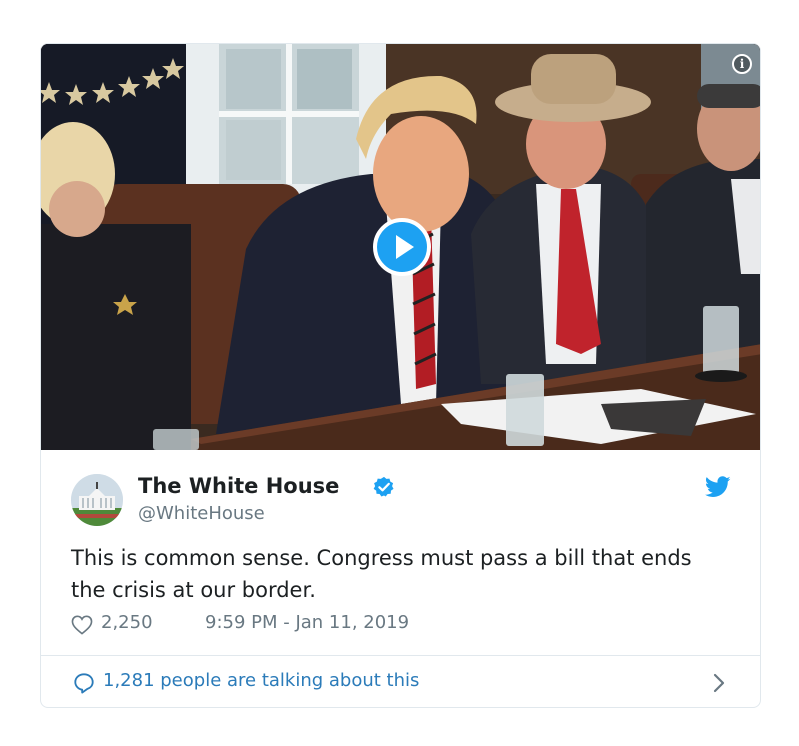 This screenshot has width=799, height=746. Describe the element at coordinates (719, 683) in the screenshot. I see `chevron-right-icon` at that location.